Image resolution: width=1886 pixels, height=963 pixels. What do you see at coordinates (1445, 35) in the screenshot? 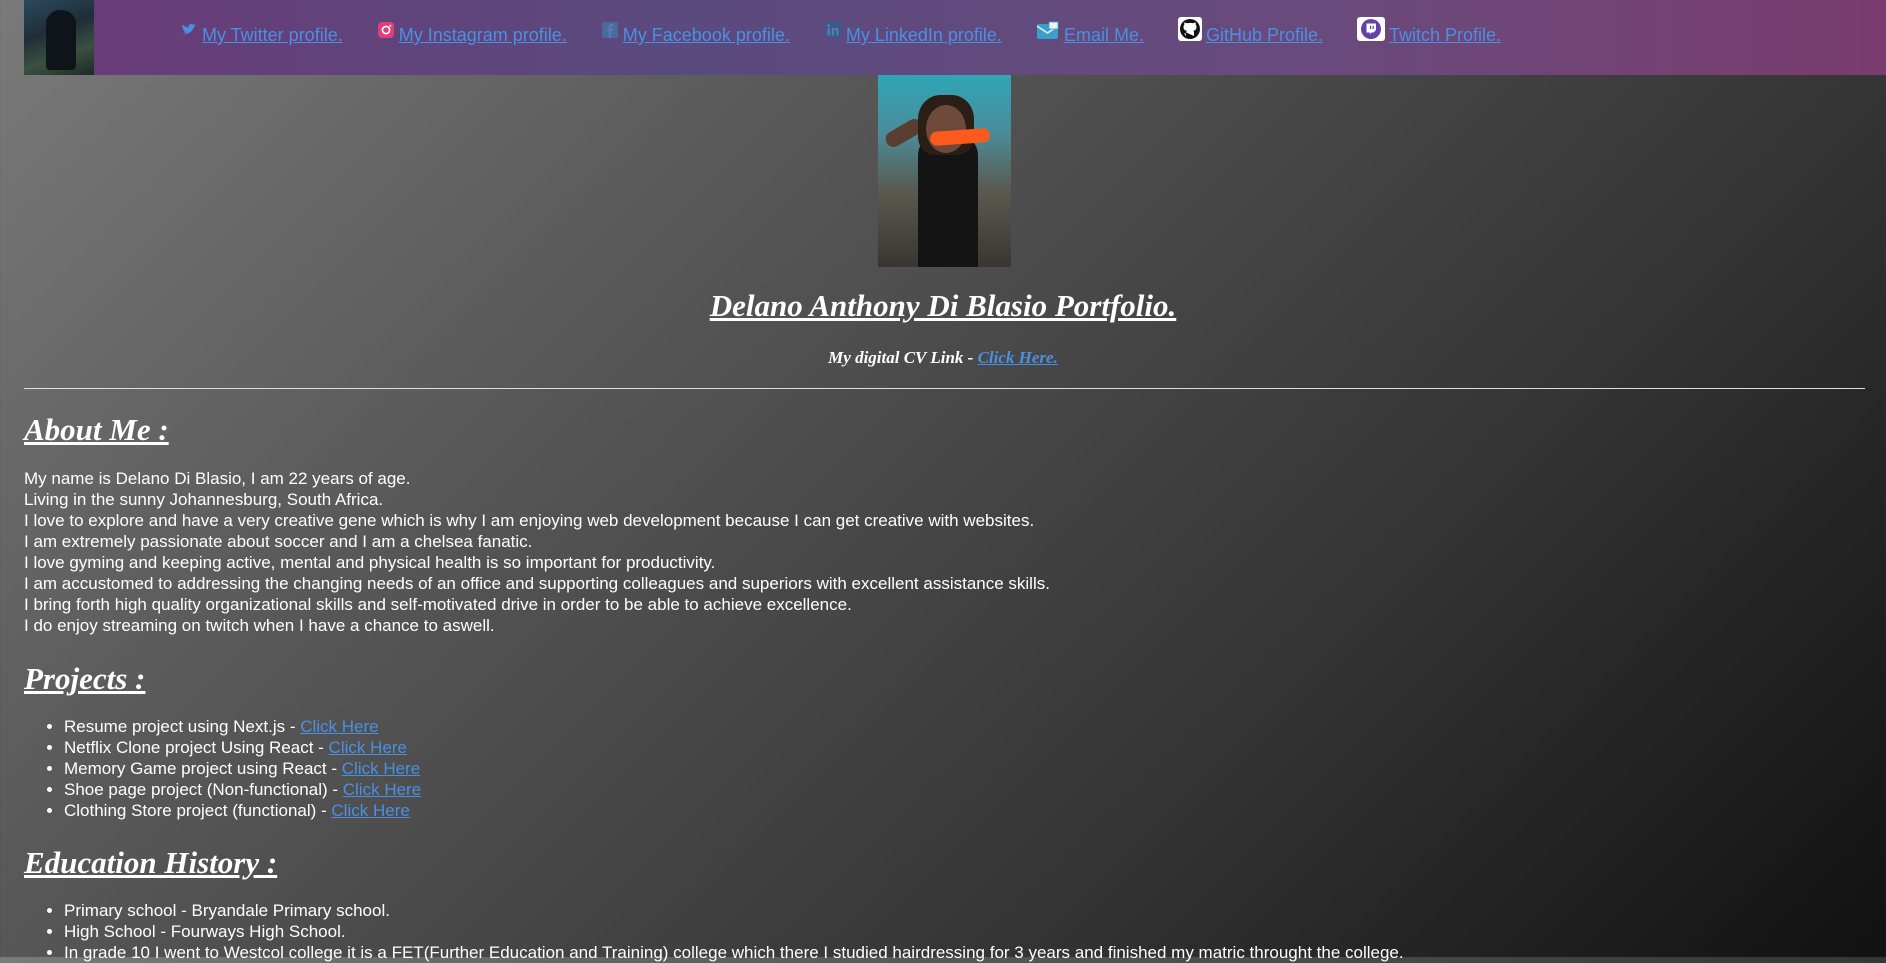
I see `nav-link-label: Twitch Profile.` at bounding box center [1445, 35].